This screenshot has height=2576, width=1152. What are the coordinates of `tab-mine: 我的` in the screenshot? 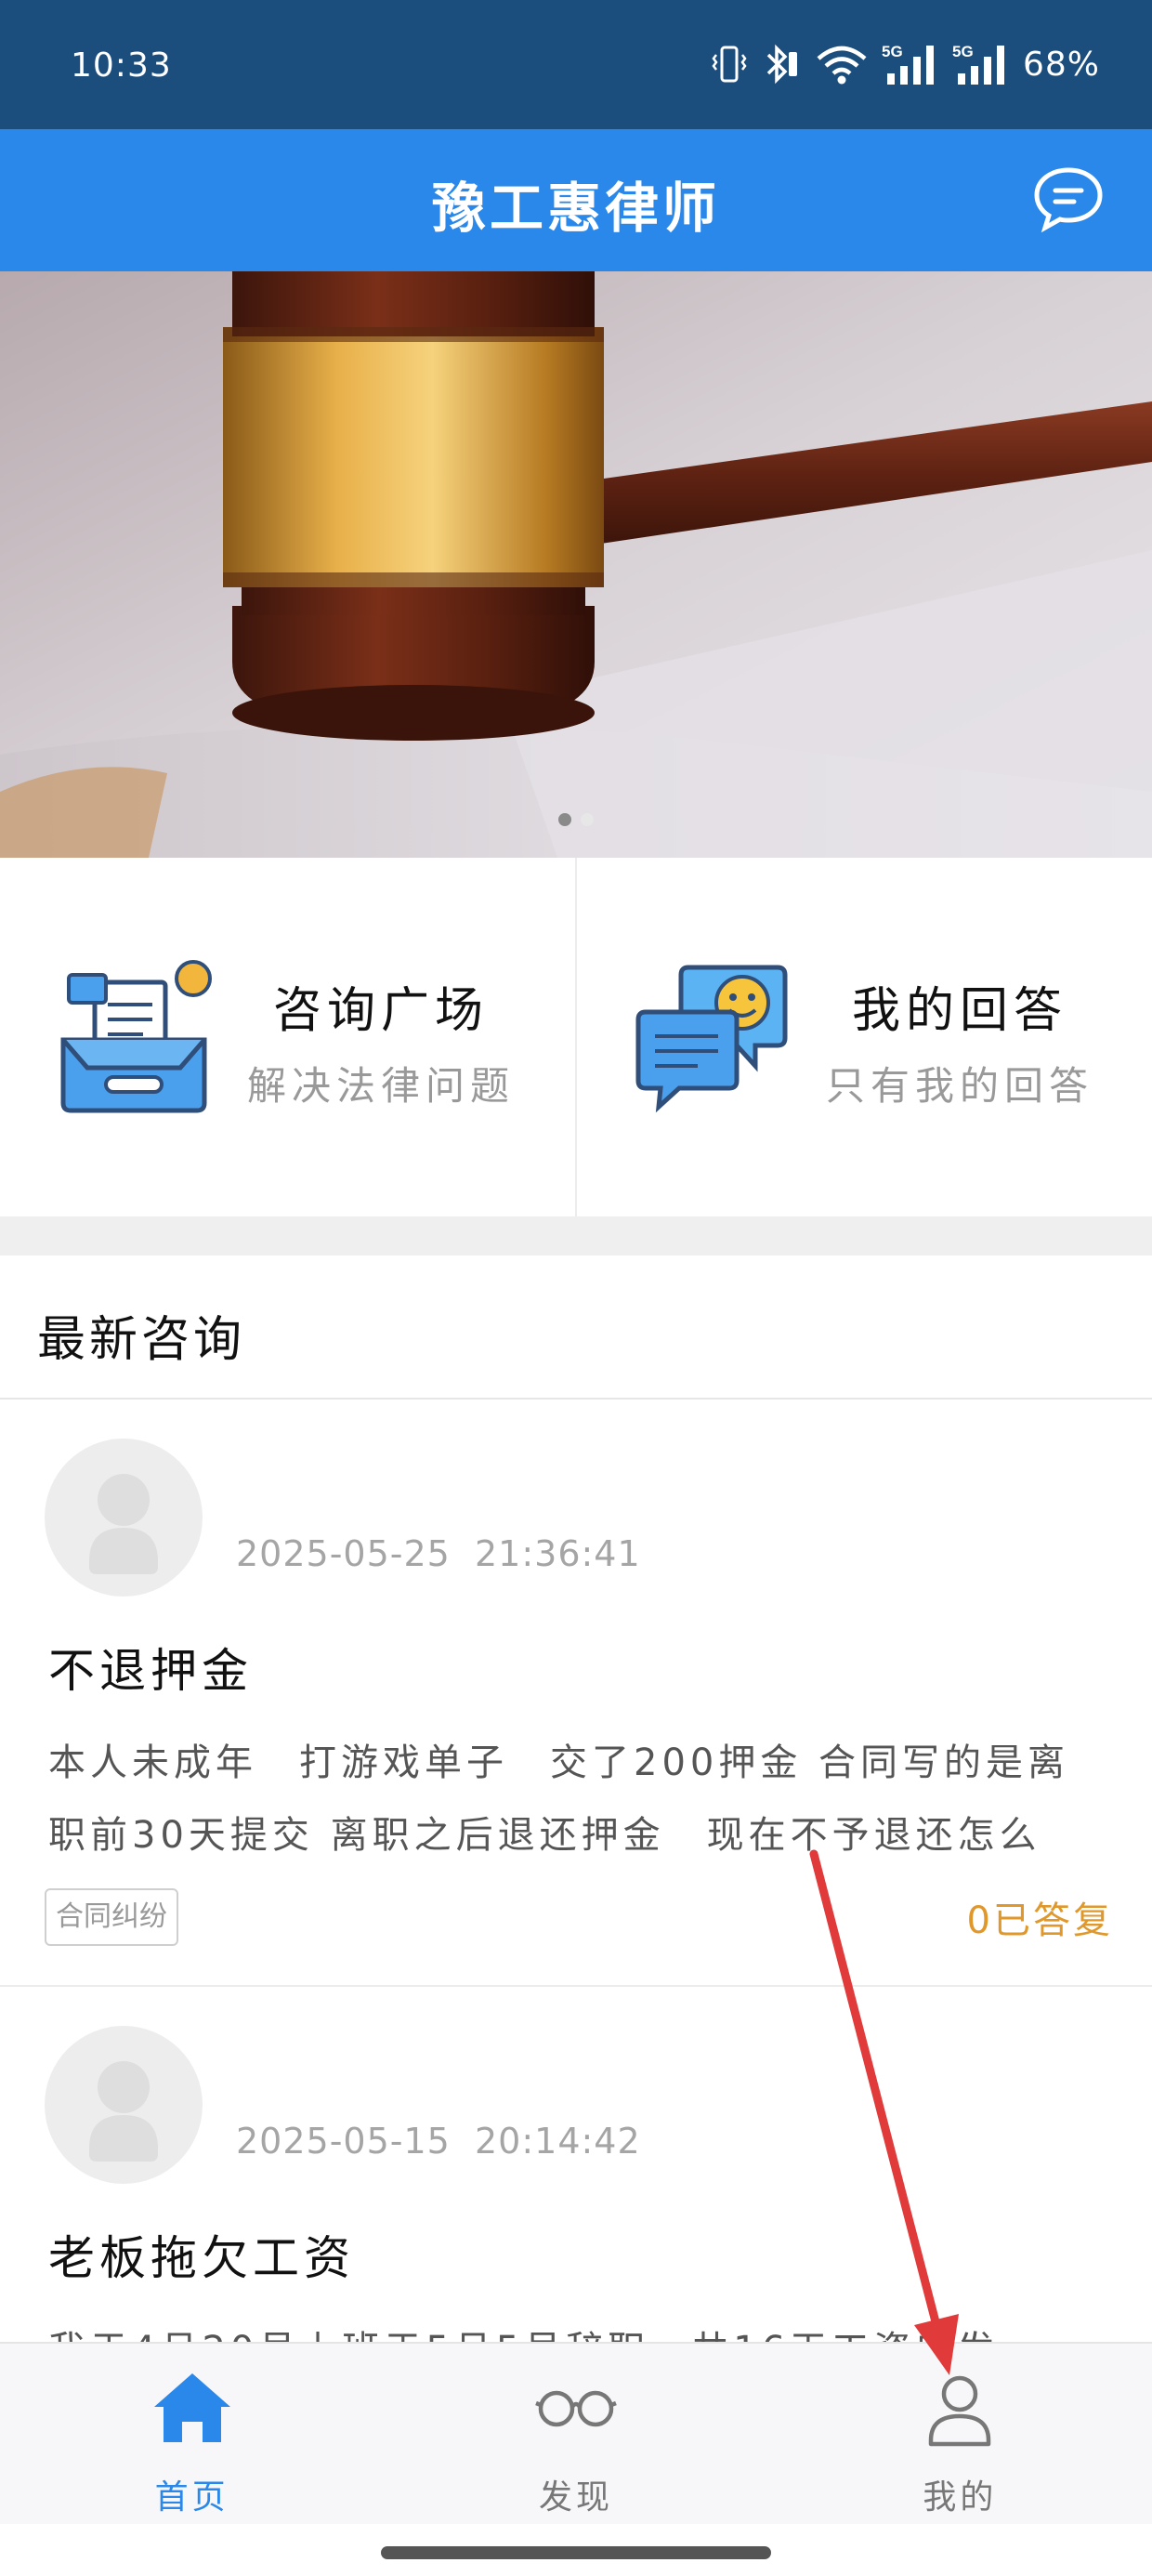 It's located at (960, 2434).